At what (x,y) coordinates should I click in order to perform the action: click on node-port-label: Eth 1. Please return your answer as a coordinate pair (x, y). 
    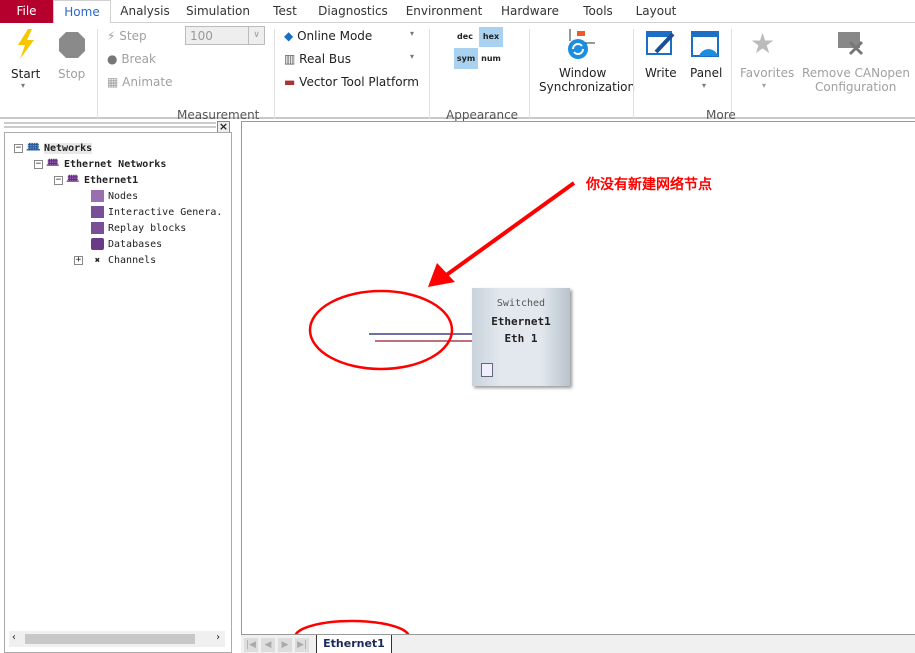
    Looking at the image, I should click on (521, 338).